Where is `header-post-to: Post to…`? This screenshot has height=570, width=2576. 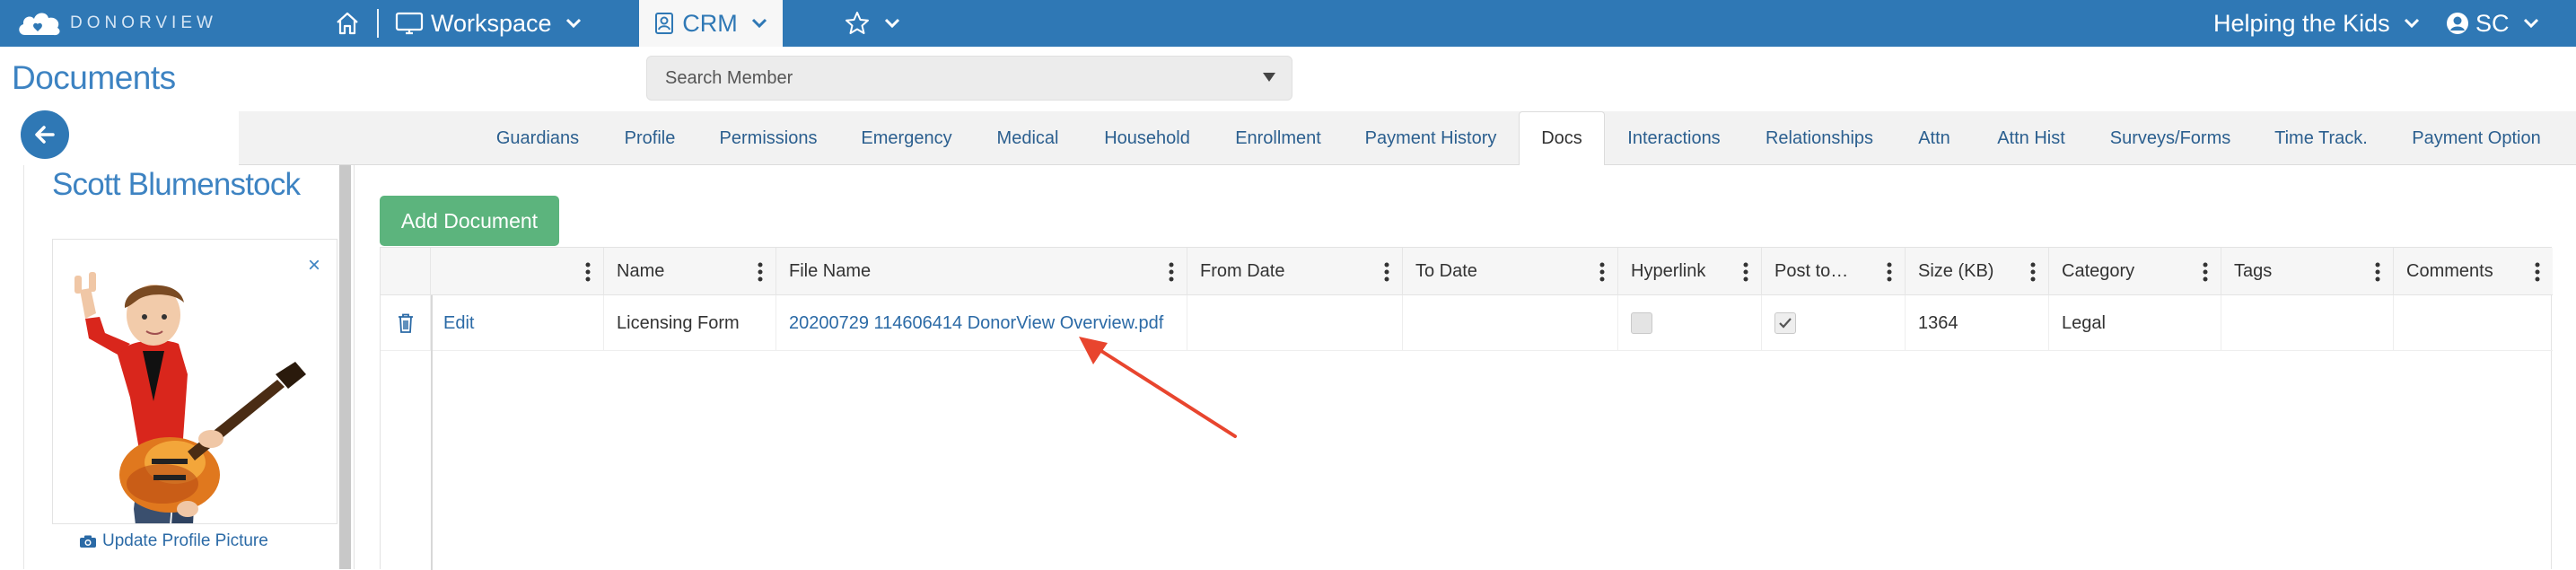
header-post-to: Post to… is located at coordinates (1834, 271).